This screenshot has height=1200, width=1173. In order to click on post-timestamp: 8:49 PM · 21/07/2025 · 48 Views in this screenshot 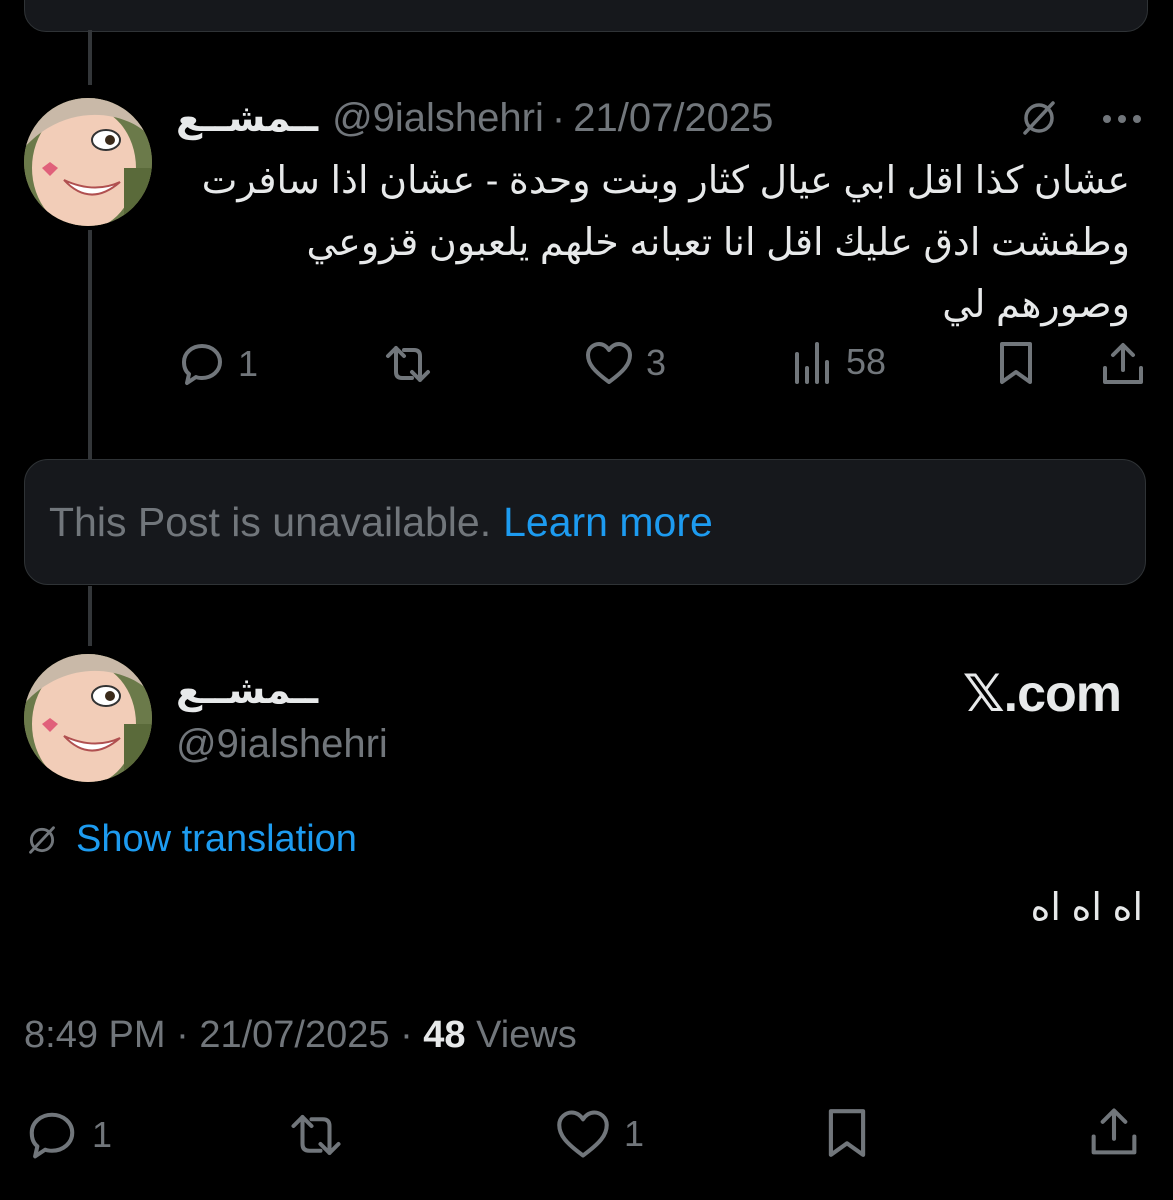, I will do `click(300, 1035)`.